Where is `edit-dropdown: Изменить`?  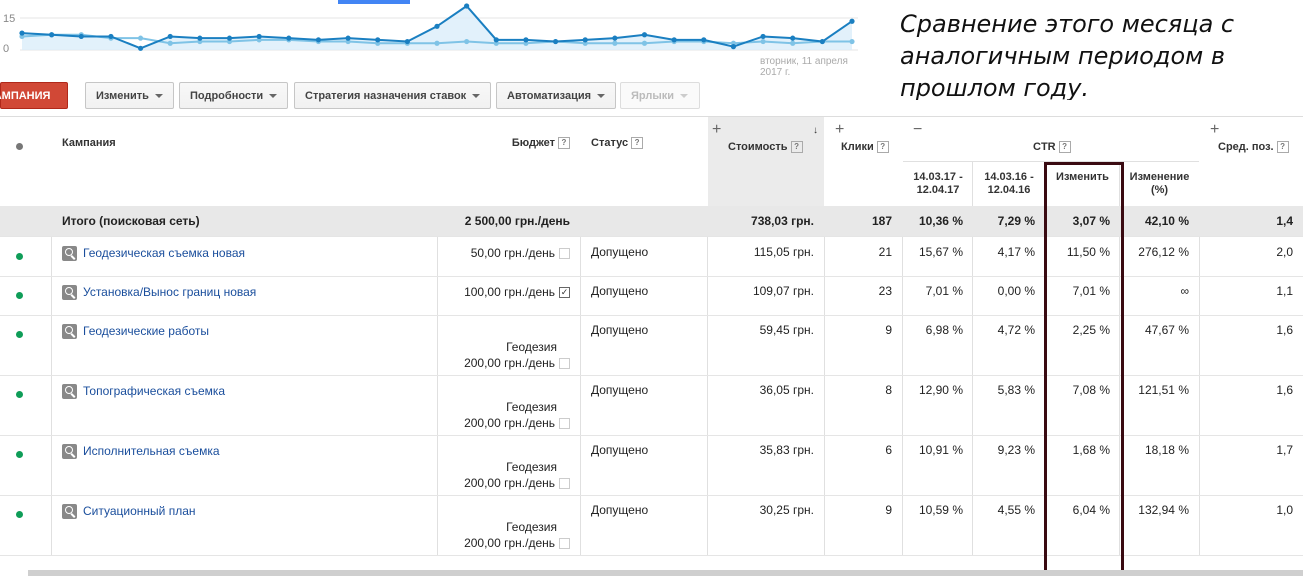
edit-dropdown: Изменить is located at coordinates (129, 95).